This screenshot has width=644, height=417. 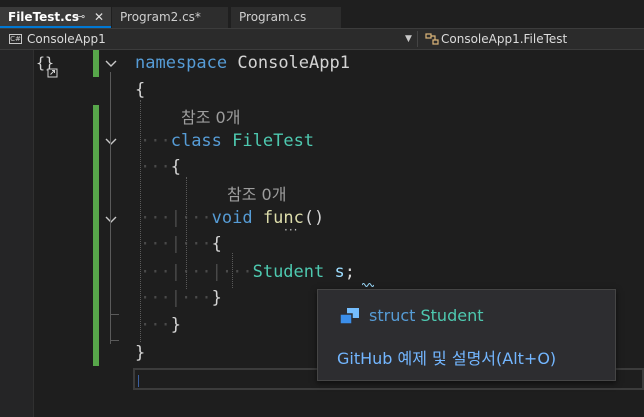 What do you see at coordinates (196, 141) in the screenshot?
I see `keyword: class` at bounding box center [196, 141].